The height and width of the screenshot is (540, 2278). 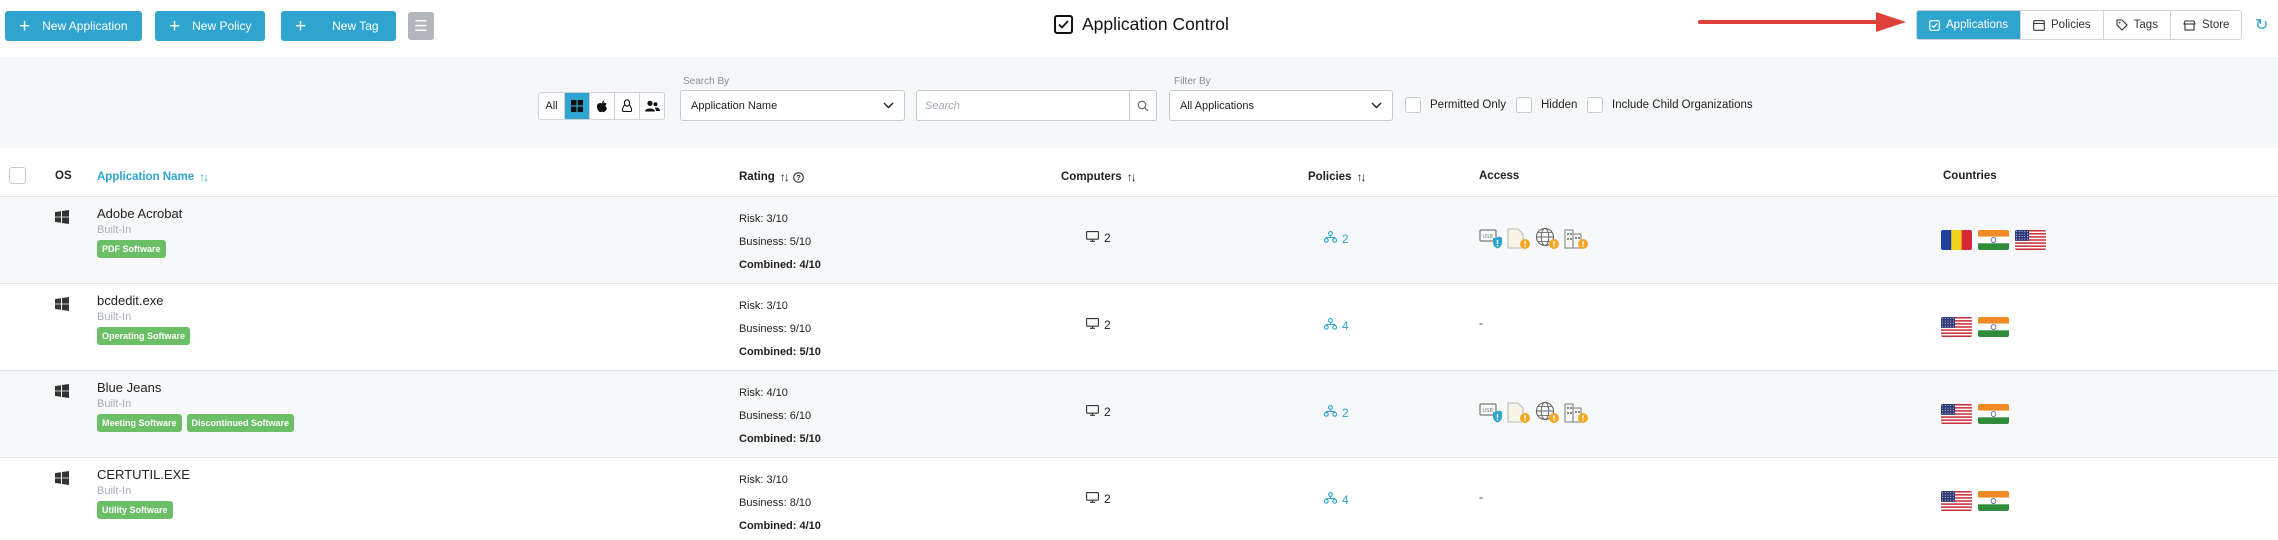 I want to click on hidden-label: Hidden, so click(x=1559, y=105).